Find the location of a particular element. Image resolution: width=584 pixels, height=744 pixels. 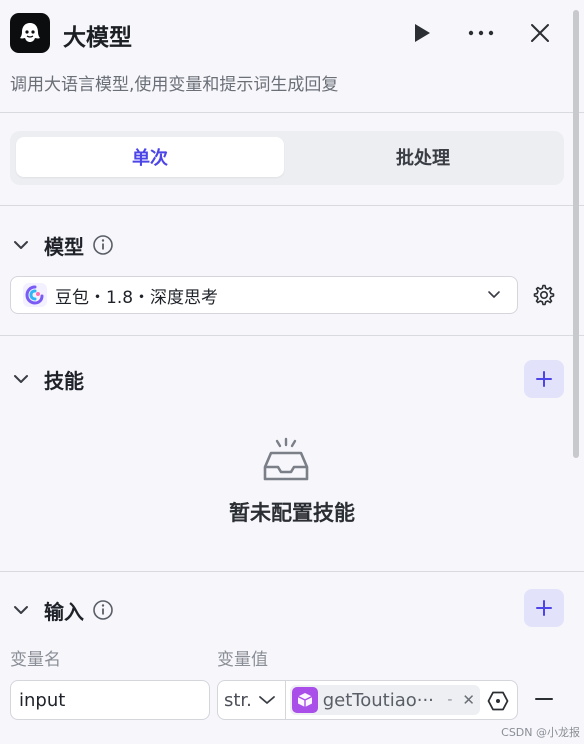

more-button is located at coordinates (481, 33).